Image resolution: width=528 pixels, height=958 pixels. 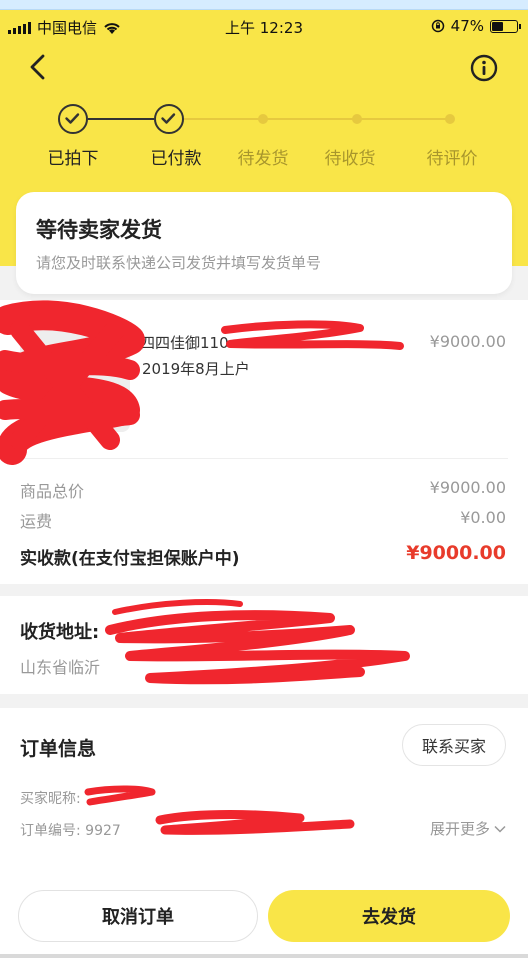 What do you see at coordinates (264, 5) in the screenshot?
I see `top-edge-strip` at bounding box center [264, 5].